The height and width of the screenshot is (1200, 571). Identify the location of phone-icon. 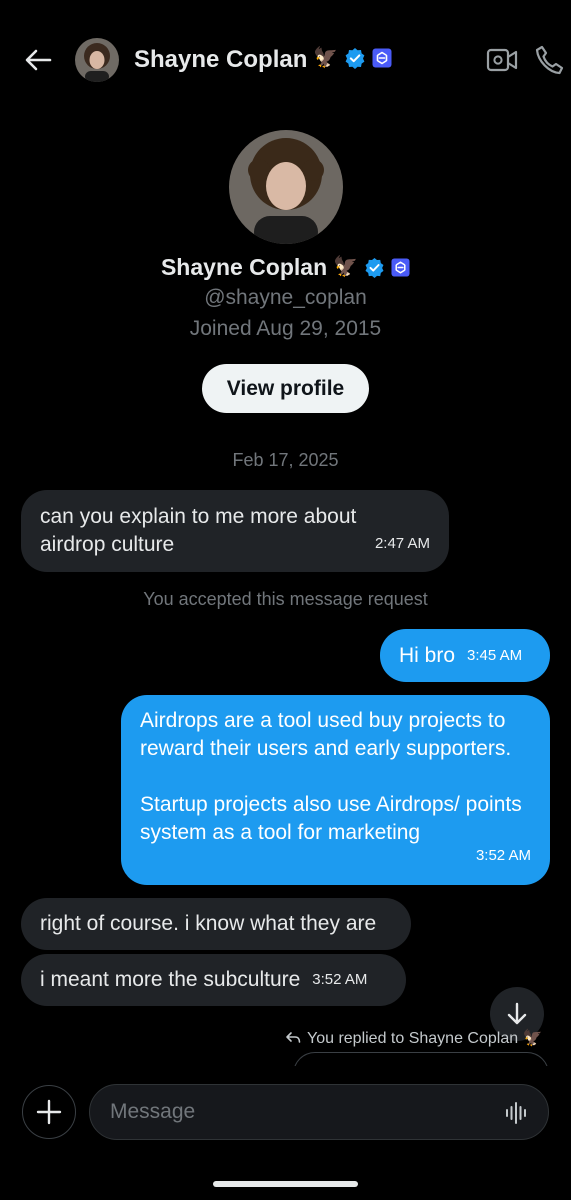
(549, 60).